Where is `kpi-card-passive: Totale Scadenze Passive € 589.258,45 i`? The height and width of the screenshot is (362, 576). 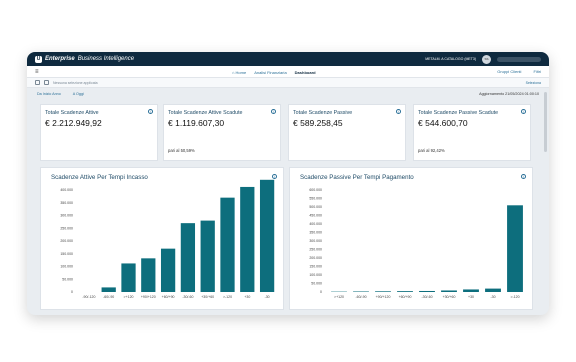
kpi-card-passive: Totale Scadenze Passive € 589.258,45 i is located at coordinates (347, 132).